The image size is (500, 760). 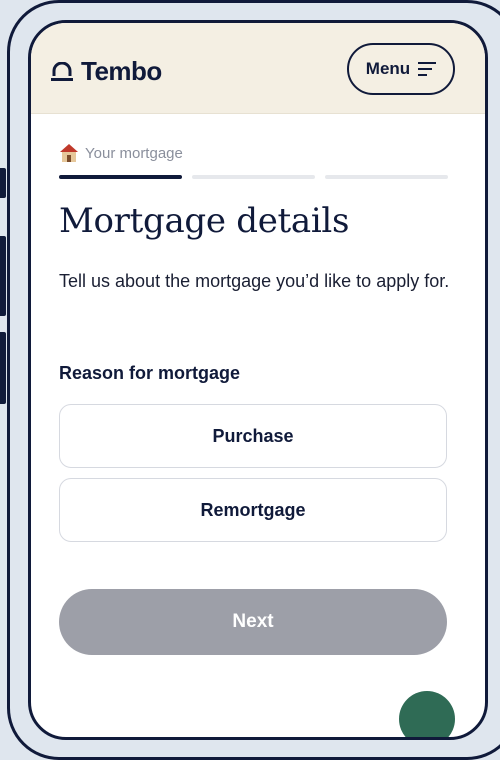 What do you see at coordinates (253, 622) in the screenshot?
I see `next-button: Next` at bounding box center [253, 622].